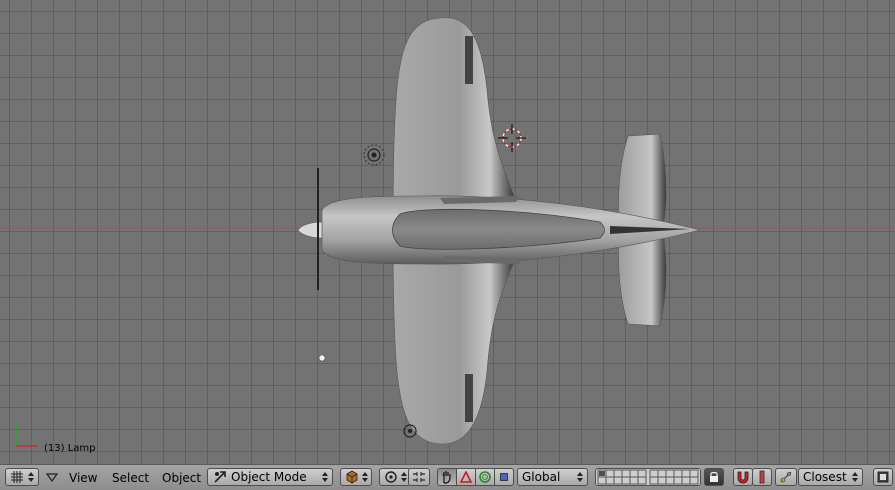 Image resolution: width=895 pixels, height=490 pixels. I want to click on snap-element-button, so click(762, 477).